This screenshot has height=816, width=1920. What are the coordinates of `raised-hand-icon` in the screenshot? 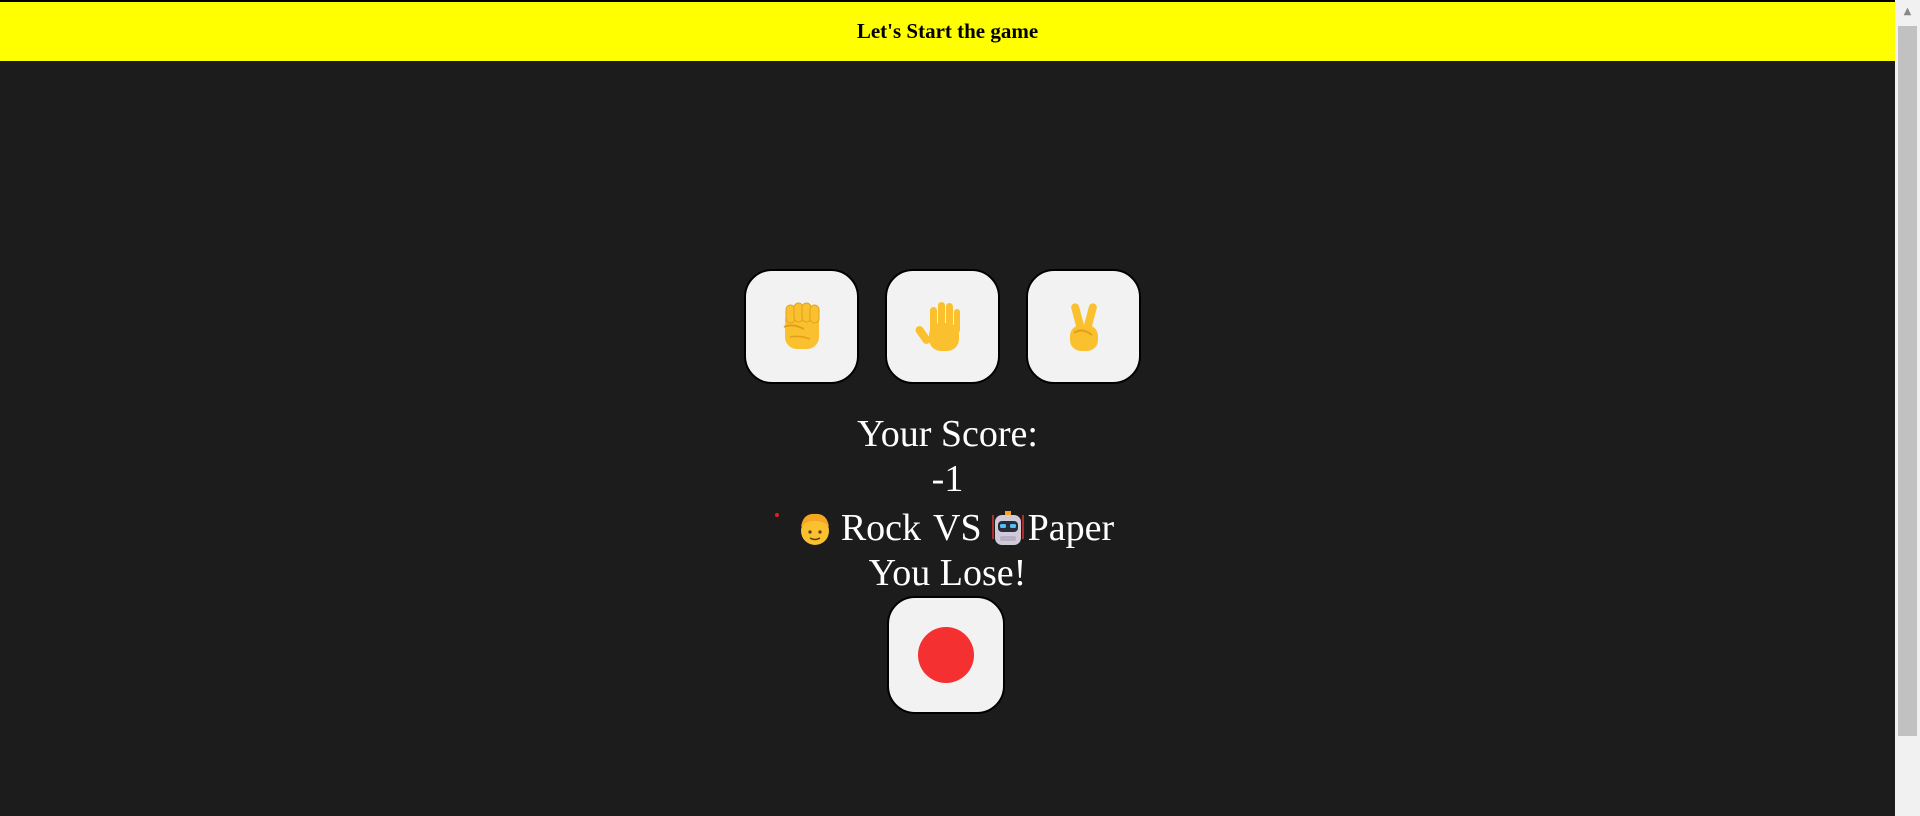 It's located at (937, 326).